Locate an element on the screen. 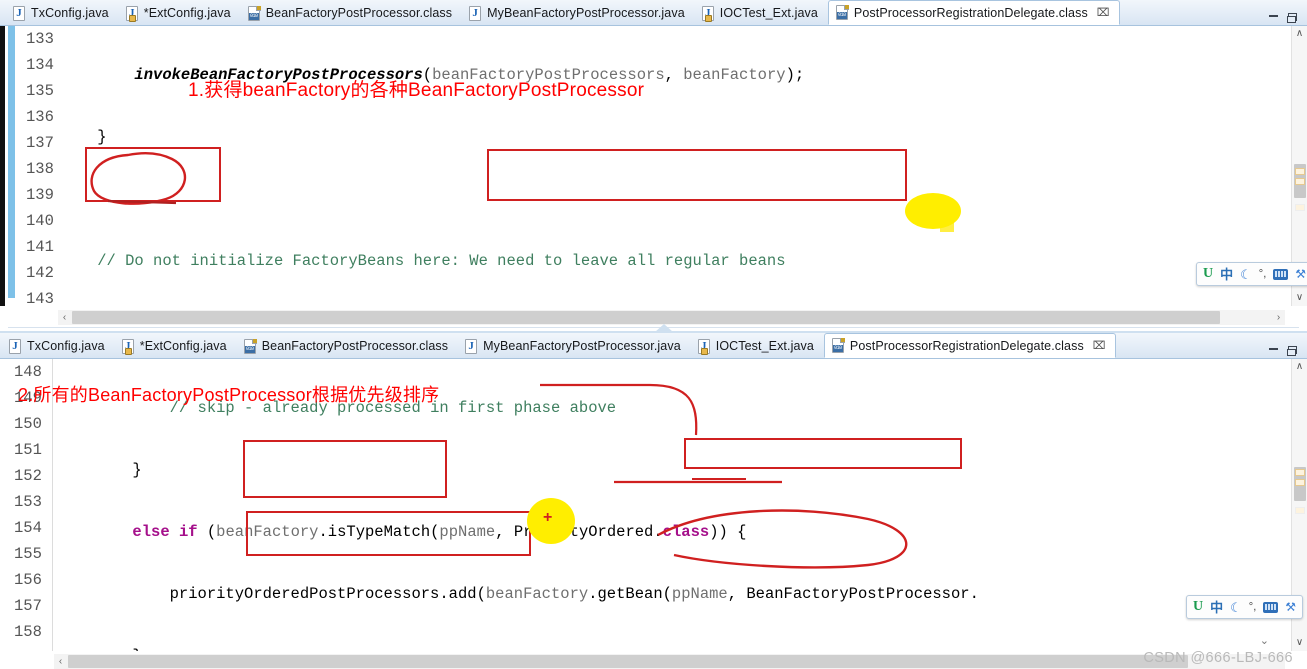  tab-txconfig-java-bottom: J TxConfig.java is located at coordinates (58, 346).